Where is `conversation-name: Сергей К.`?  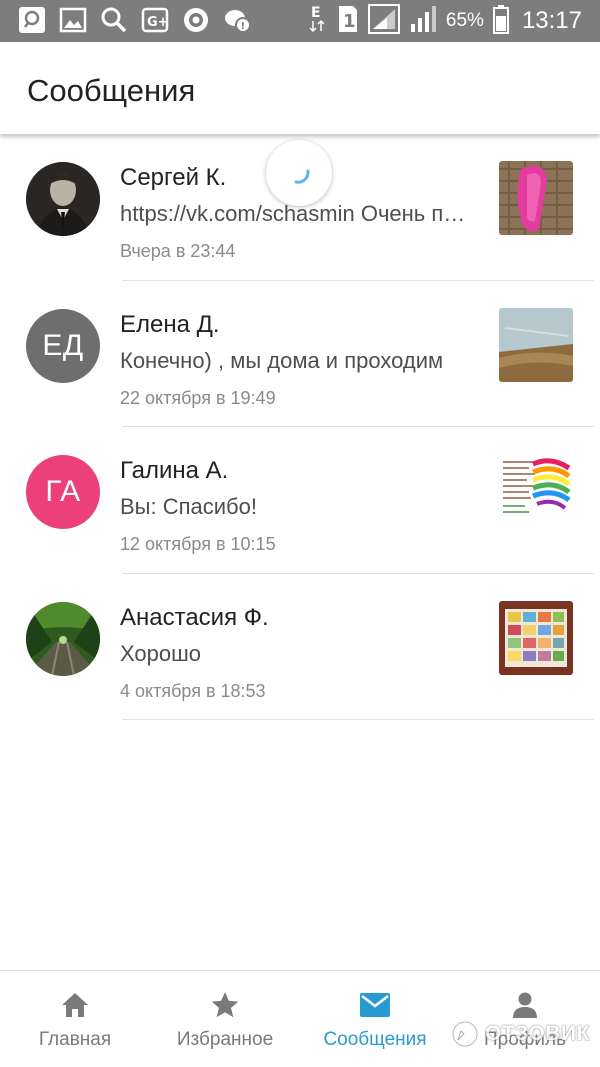
conversation-name: Сергей К. is located at coordinates (173, 177).